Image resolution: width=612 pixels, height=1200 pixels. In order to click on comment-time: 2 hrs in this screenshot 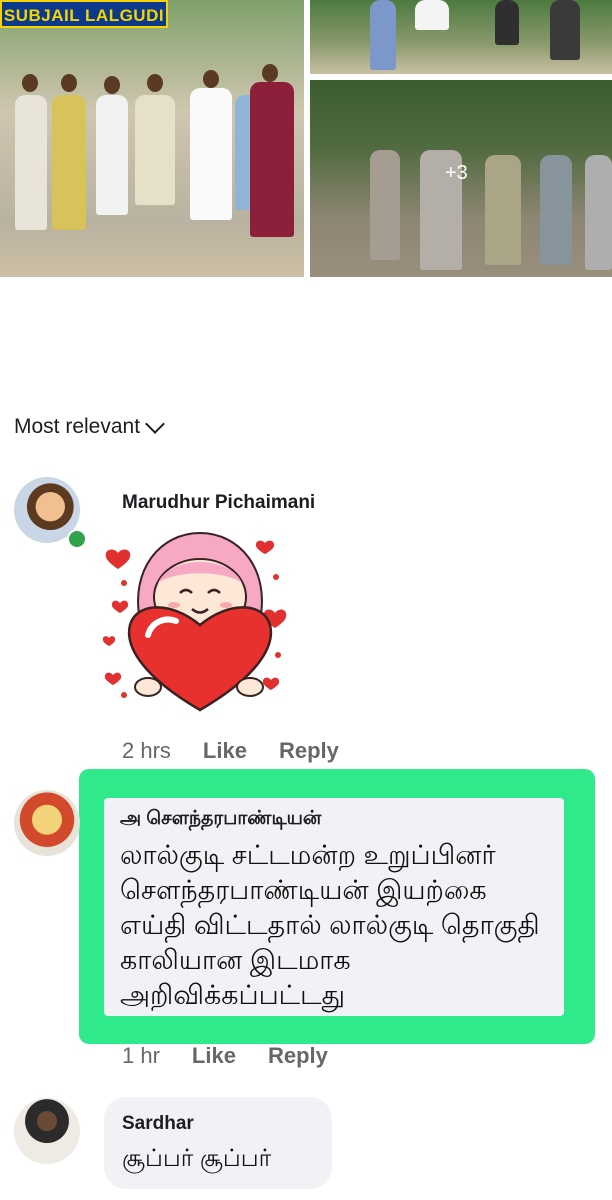, I will do `click(146, 750)`.